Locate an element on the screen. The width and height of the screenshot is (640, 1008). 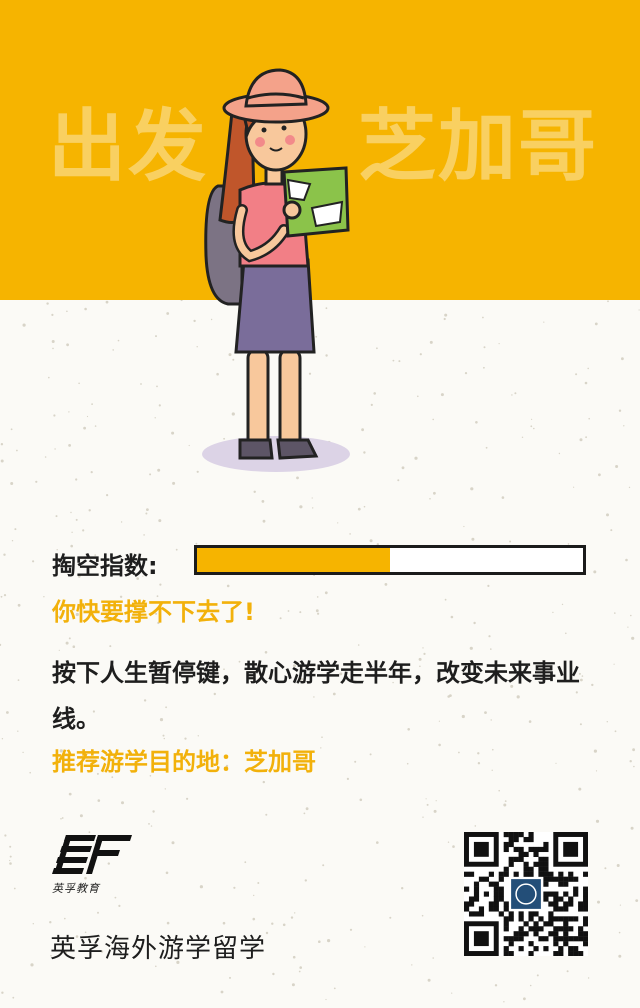
traveler-girl-illustration is located at coordinates (276, 270).